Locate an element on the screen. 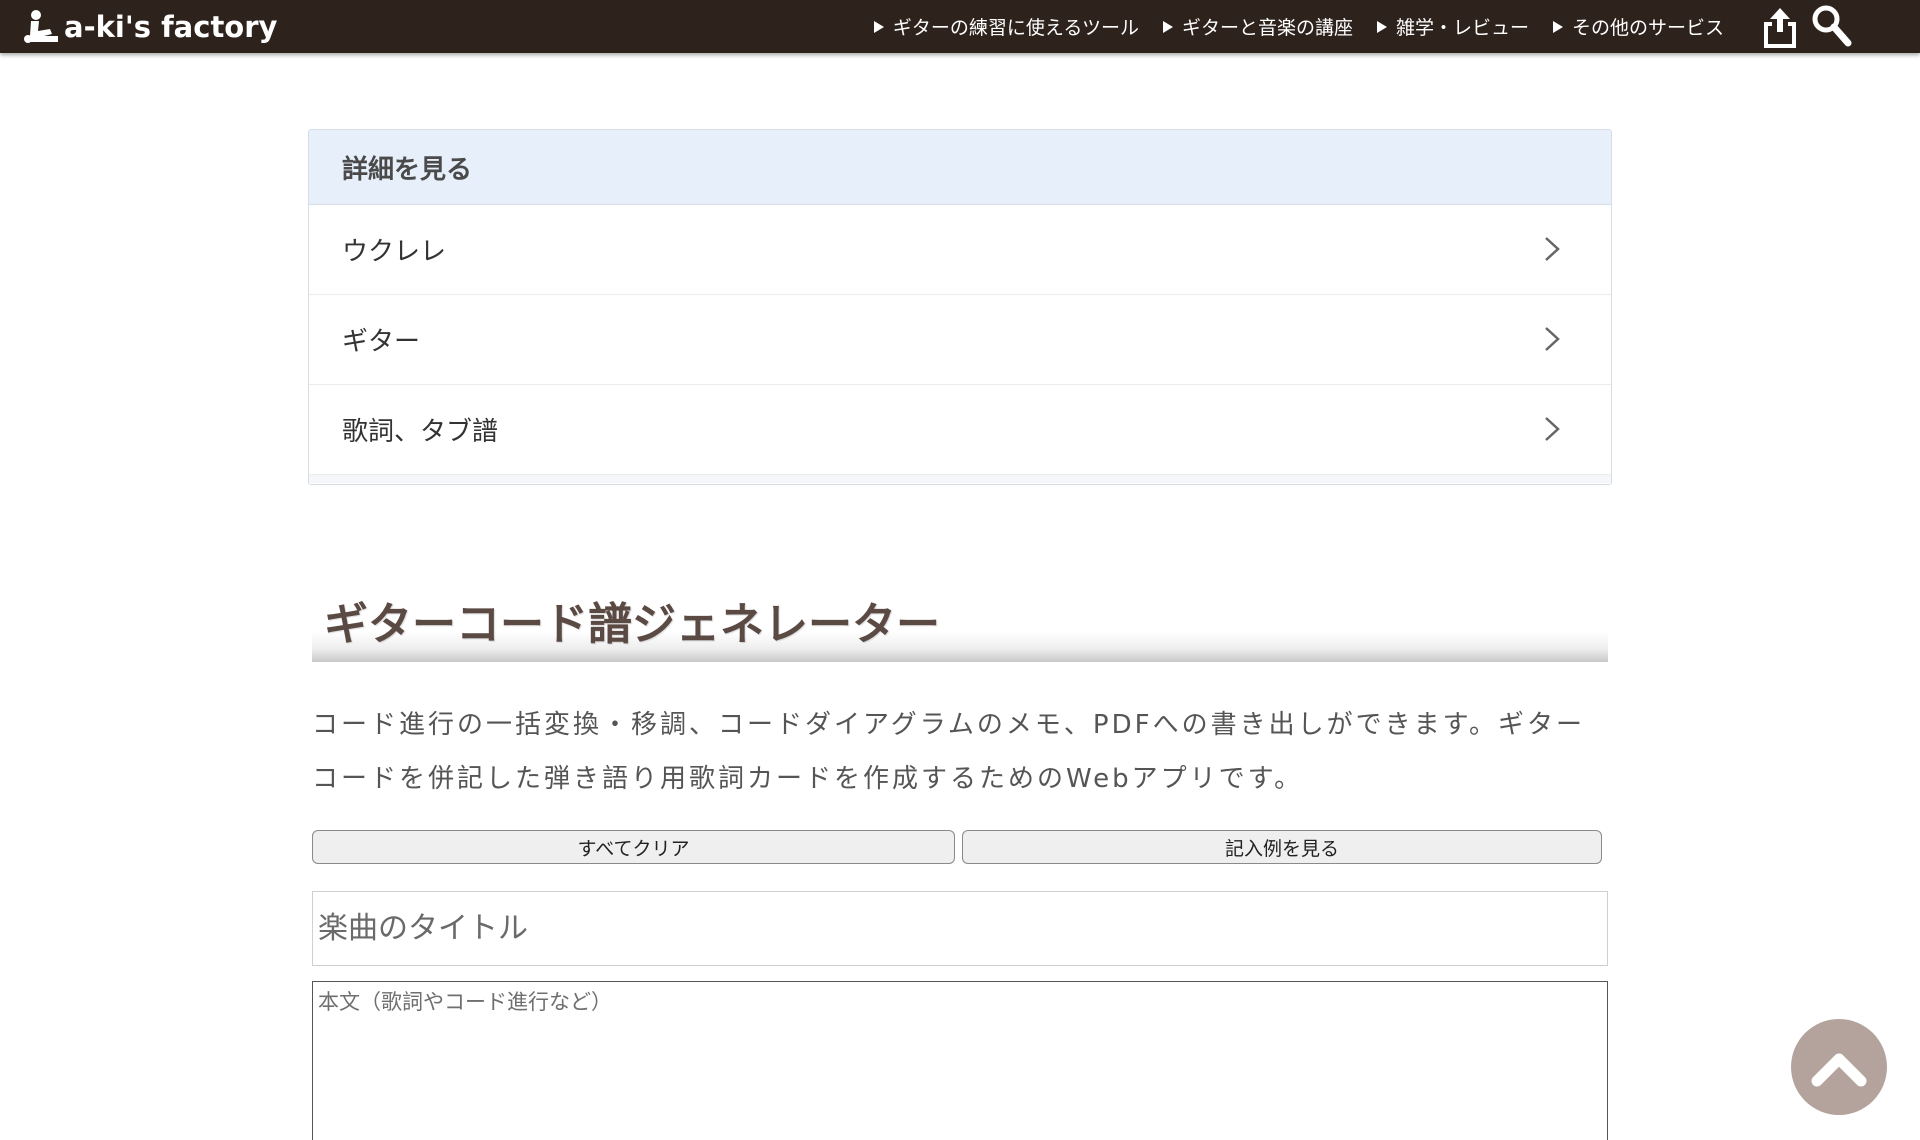  nav-item-label: その他のサービス is located at coordinates (1647, 28).